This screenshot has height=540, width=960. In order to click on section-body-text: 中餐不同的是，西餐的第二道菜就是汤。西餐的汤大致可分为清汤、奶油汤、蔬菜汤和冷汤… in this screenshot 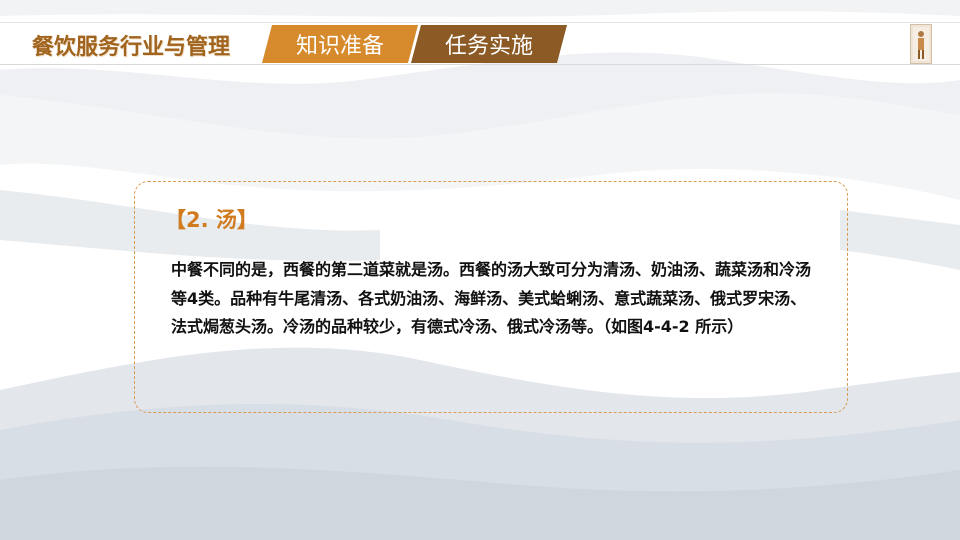, I will do `click(491, 298)`.